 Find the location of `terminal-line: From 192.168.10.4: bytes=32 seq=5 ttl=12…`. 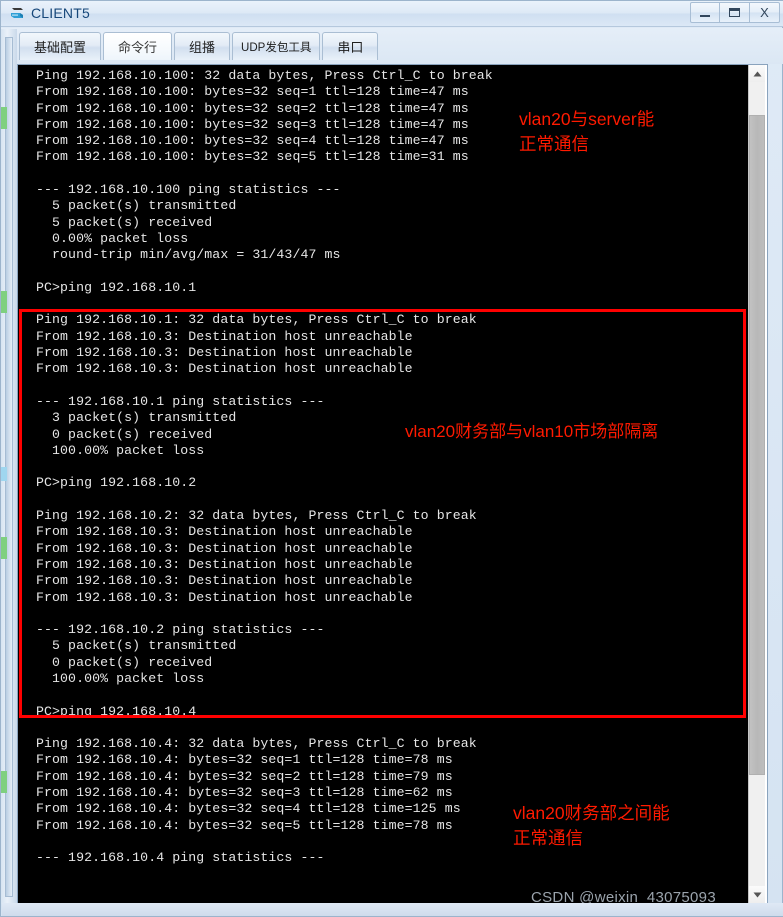

terminal-line: From 192.168.10.4: bytes=32 seq=5 ttl=12… is located at coordinates (244, 825).